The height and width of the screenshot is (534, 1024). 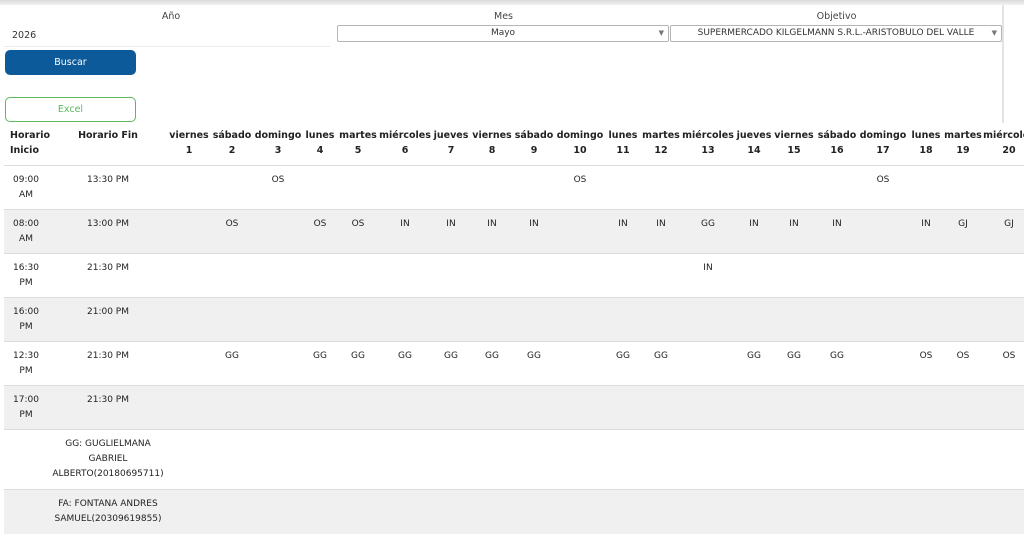 What do you see at coordinates (108, 519) in the screenshot?
I see `legend-line: SAMUEL(20309619855)` at bounding box center [108, 519].